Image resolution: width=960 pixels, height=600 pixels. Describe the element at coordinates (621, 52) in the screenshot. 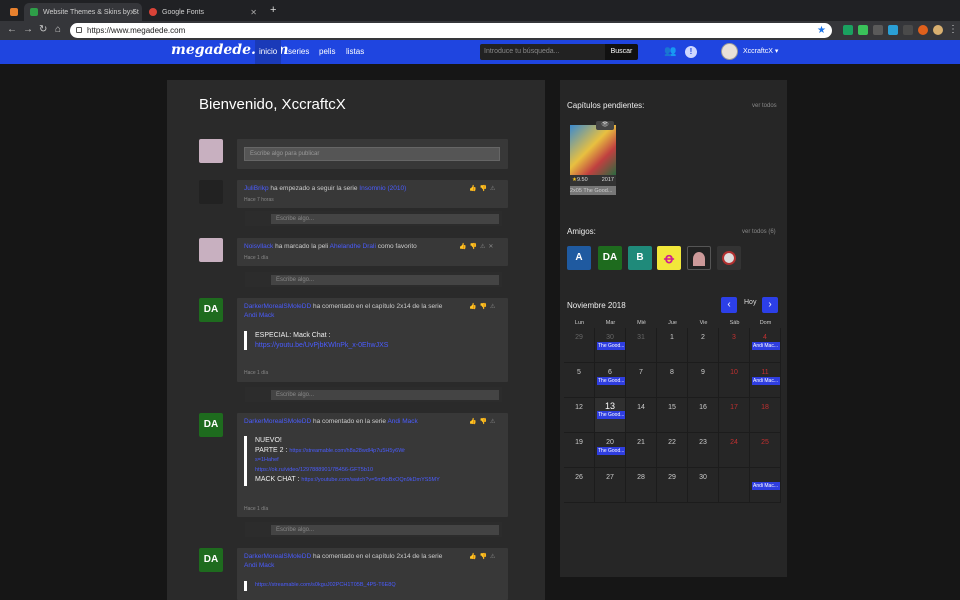

I see `search-button: Buscar` at that location.